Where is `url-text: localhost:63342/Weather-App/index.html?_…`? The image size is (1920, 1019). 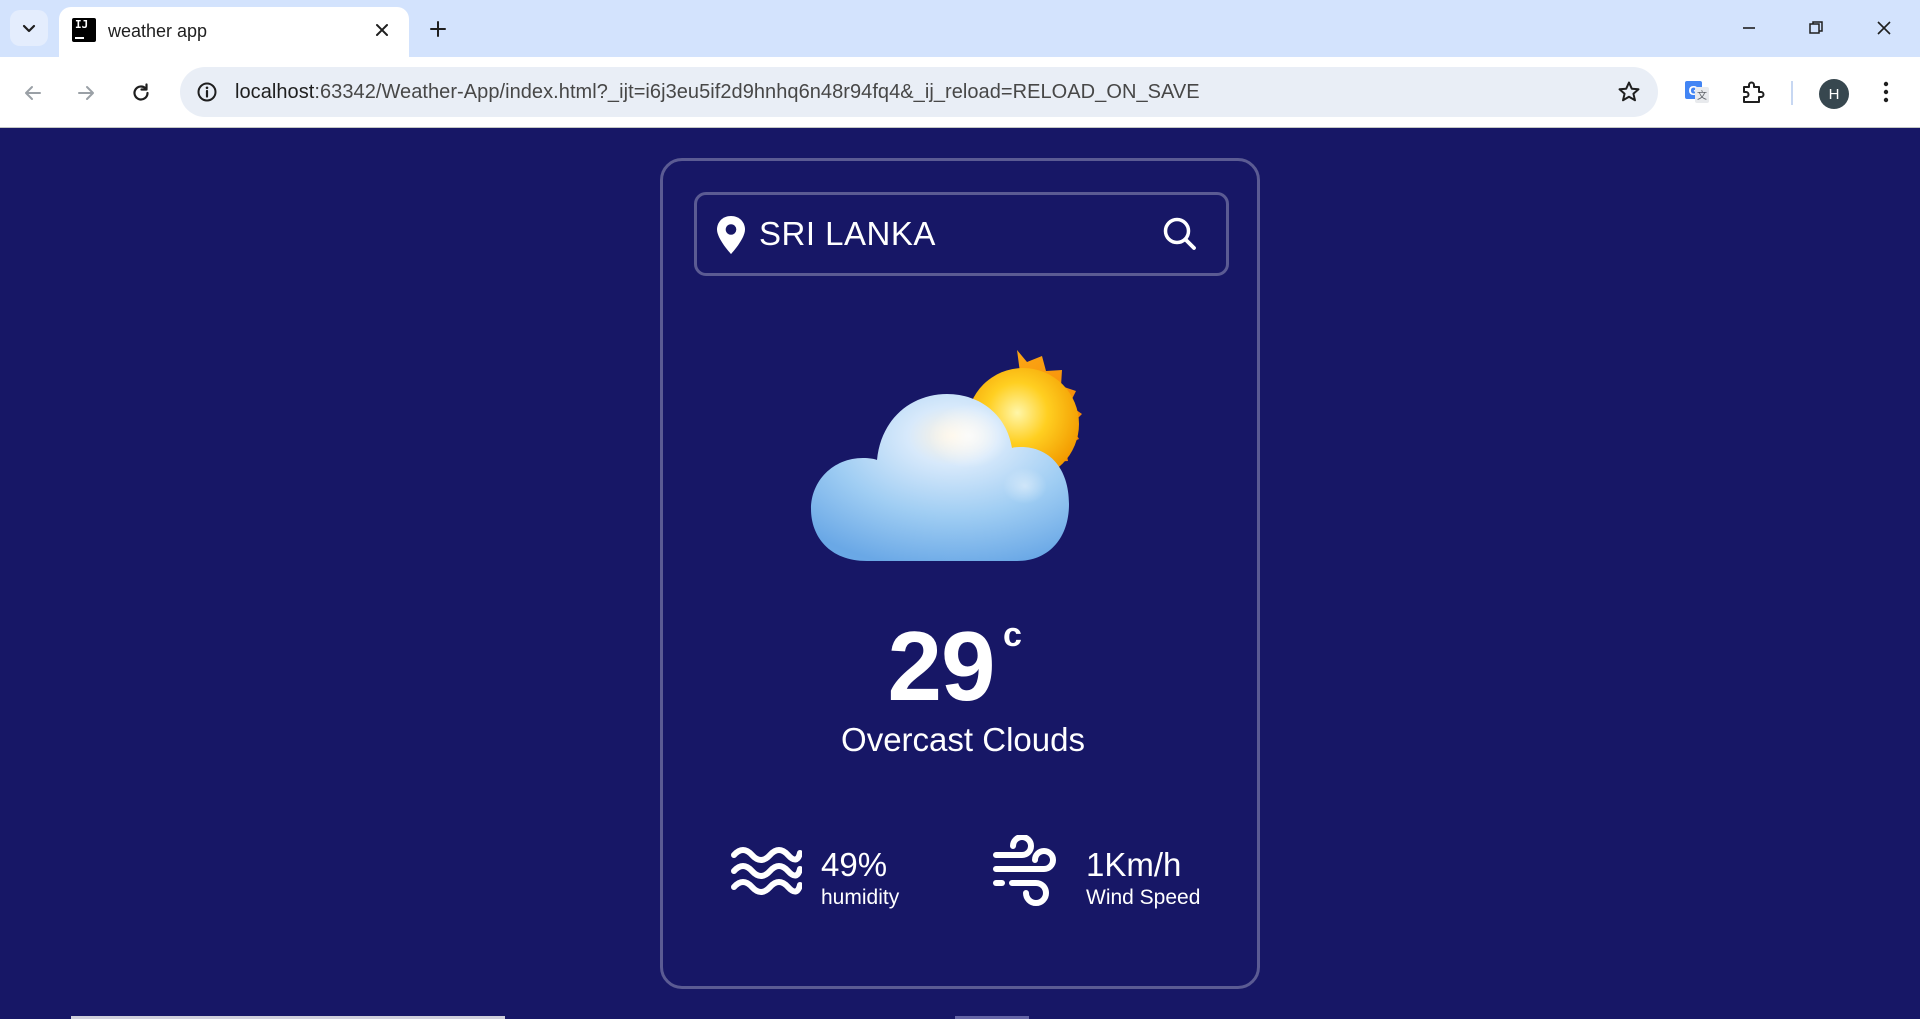
url-text: localhost:63342/Weather-App/index.html?_… is located at coordinates (717, 92).